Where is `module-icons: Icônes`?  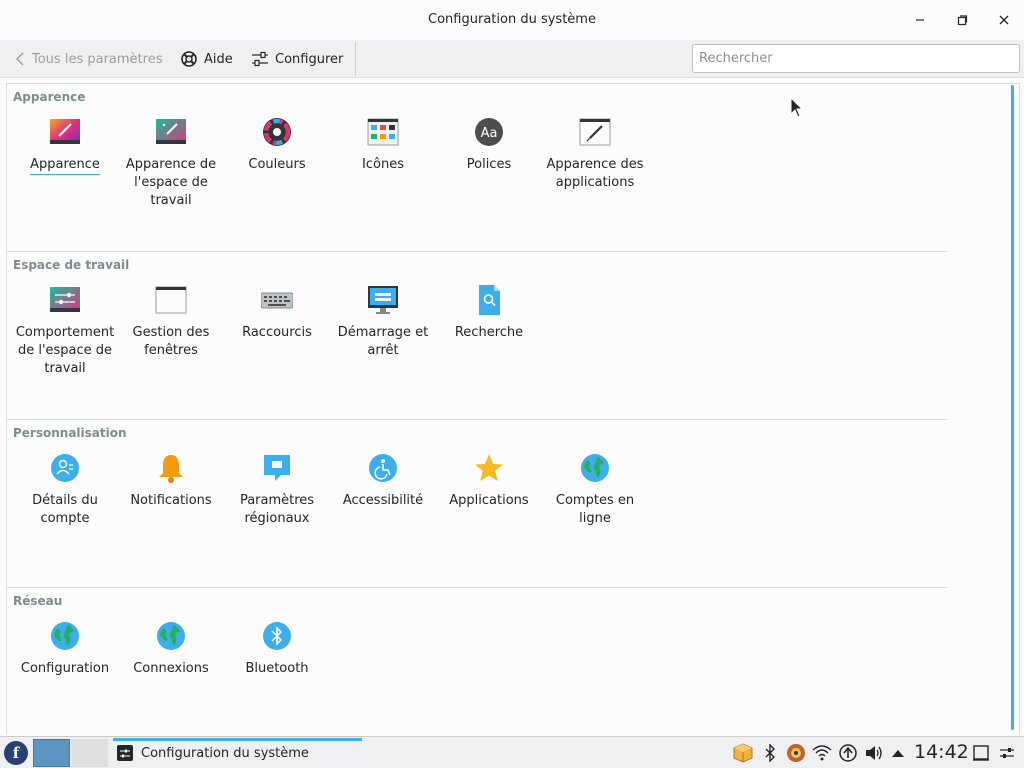 module-icons: Icônes is located at coordinates (383, 145).